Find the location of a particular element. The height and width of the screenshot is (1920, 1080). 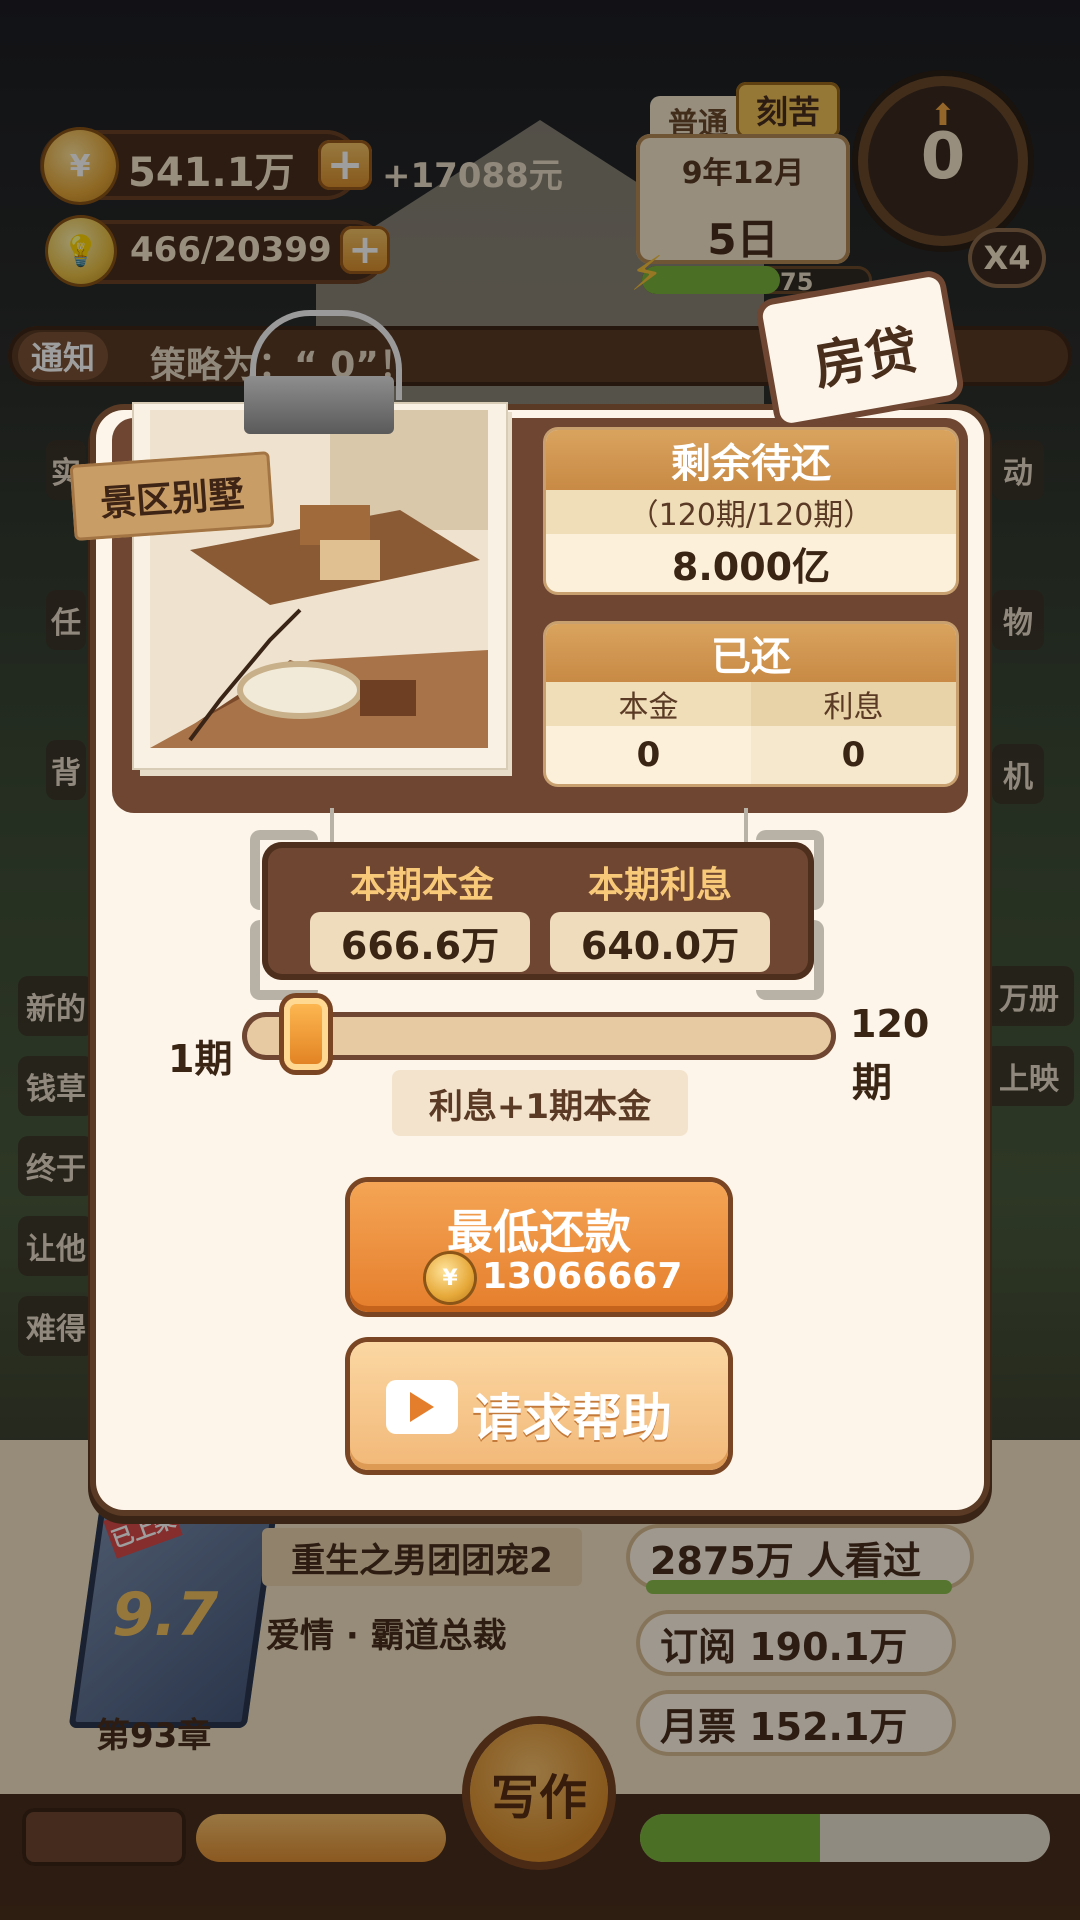

current-principal-value: 666.6万 is located at coordinates (420, 942).